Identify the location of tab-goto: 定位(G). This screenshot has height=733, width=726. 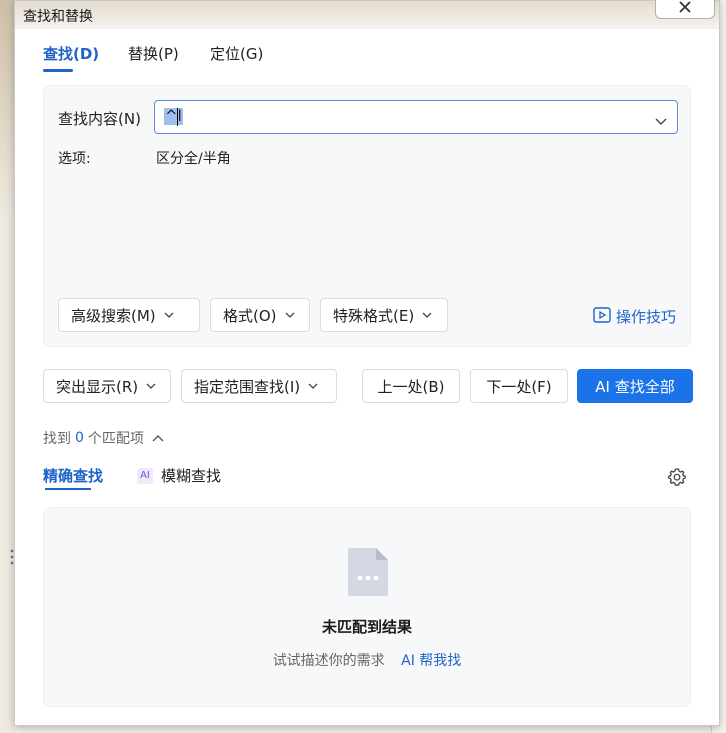
(236, 53).